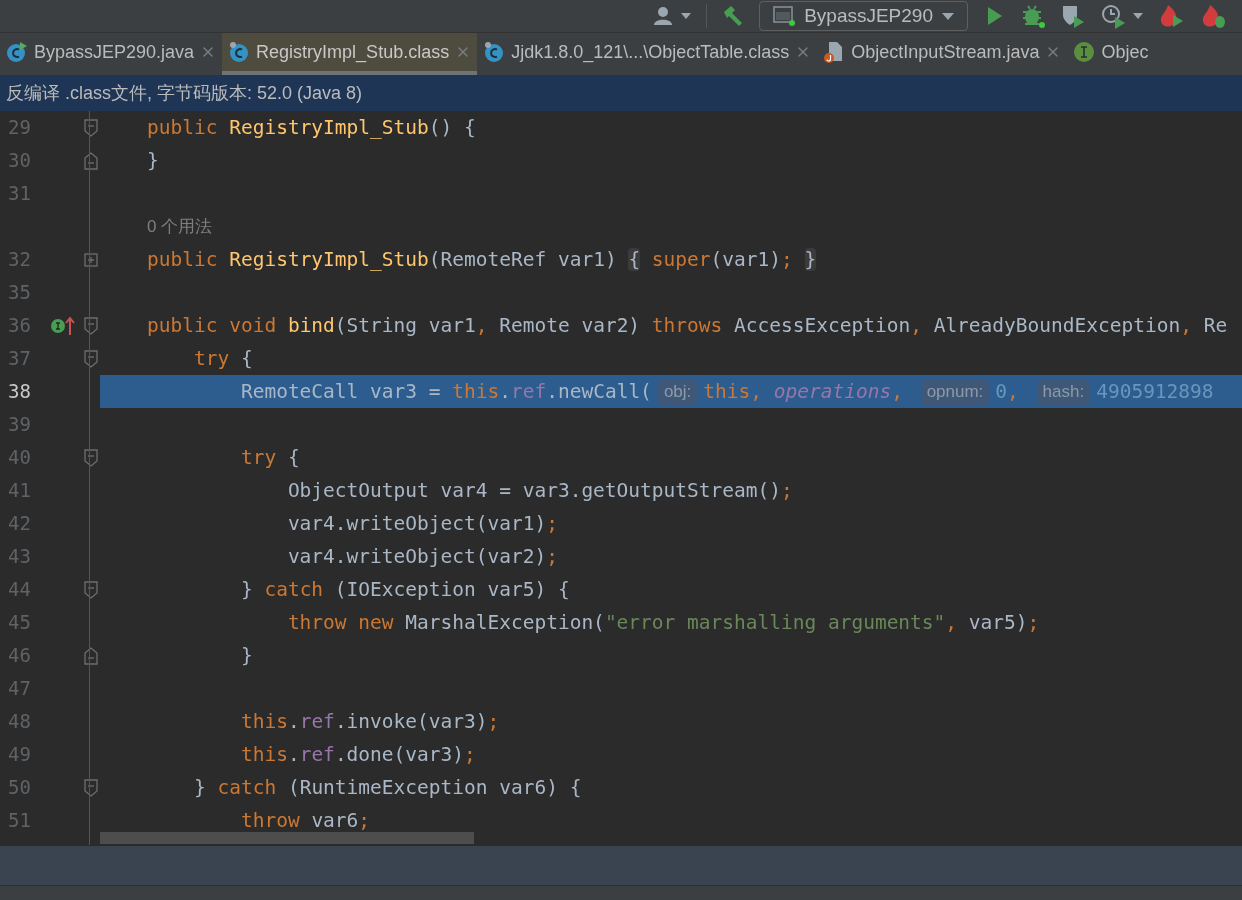 The height and width of the screenshot is (900, 1242). I want to click on code-text: 0,, so click(1007, 391).